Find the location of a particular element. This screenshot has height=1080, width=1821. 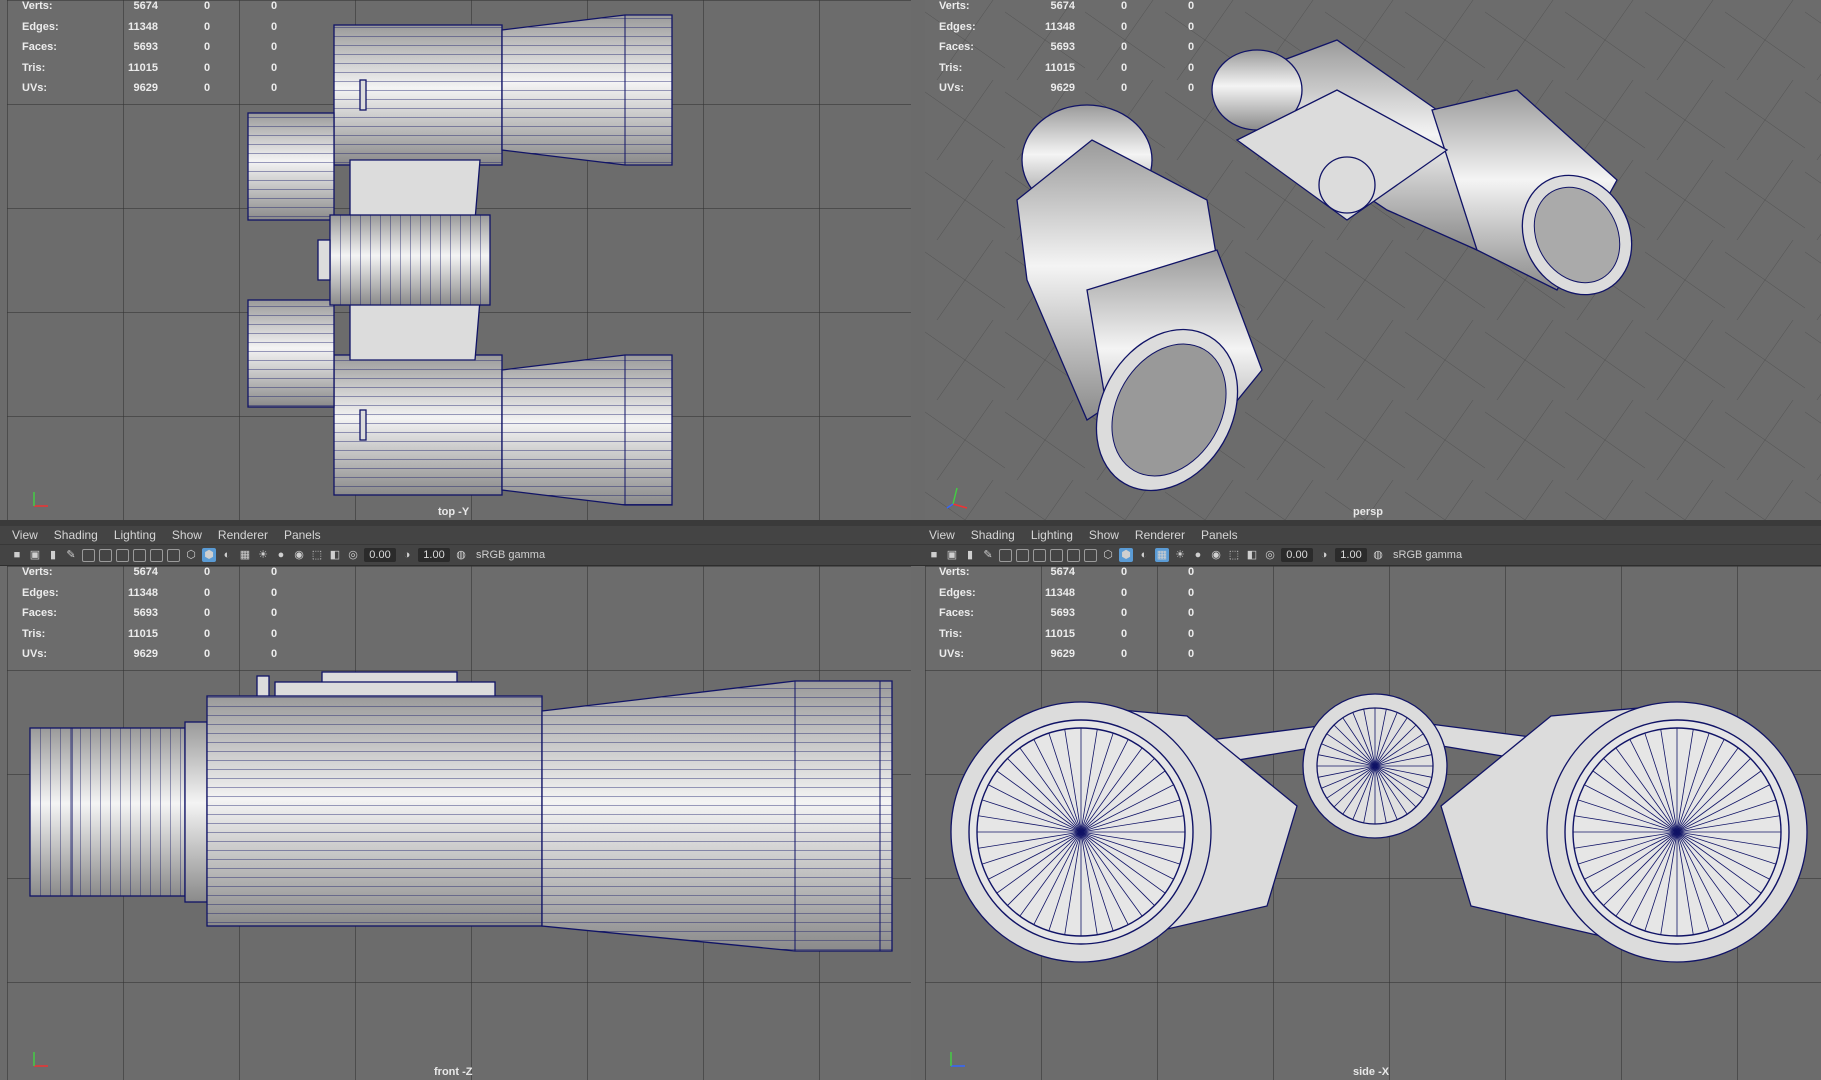

viewport-label-persp: persp is located at coordinates (1368, 512).